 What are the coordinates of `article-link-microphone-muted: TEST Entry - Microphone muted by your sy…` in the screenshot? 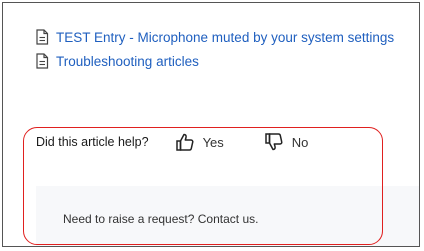 It's located at (214, 37).